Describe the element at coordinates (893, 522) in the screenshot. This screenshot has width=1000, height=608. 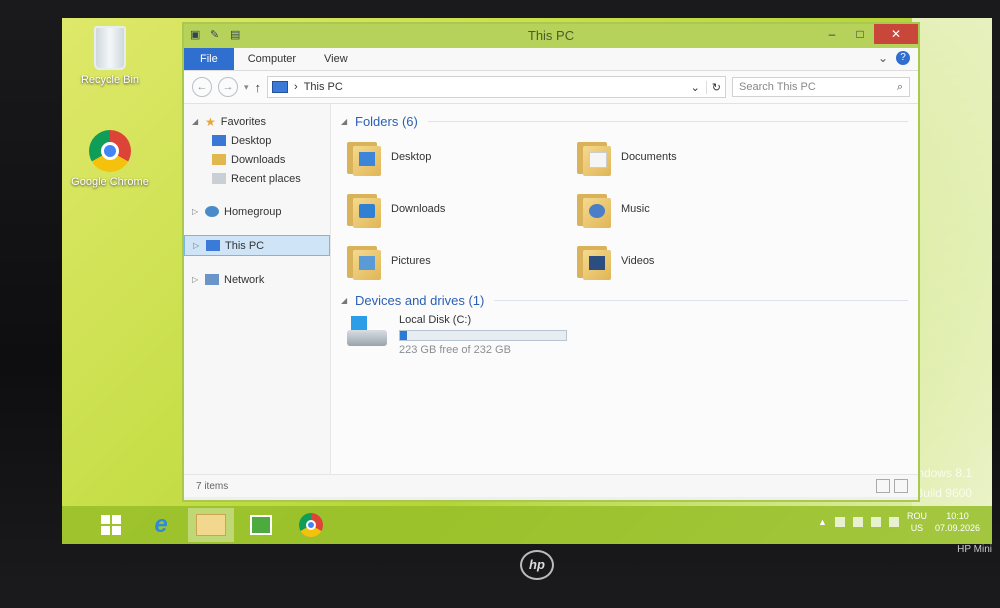
I see `volume-icon` at that location.